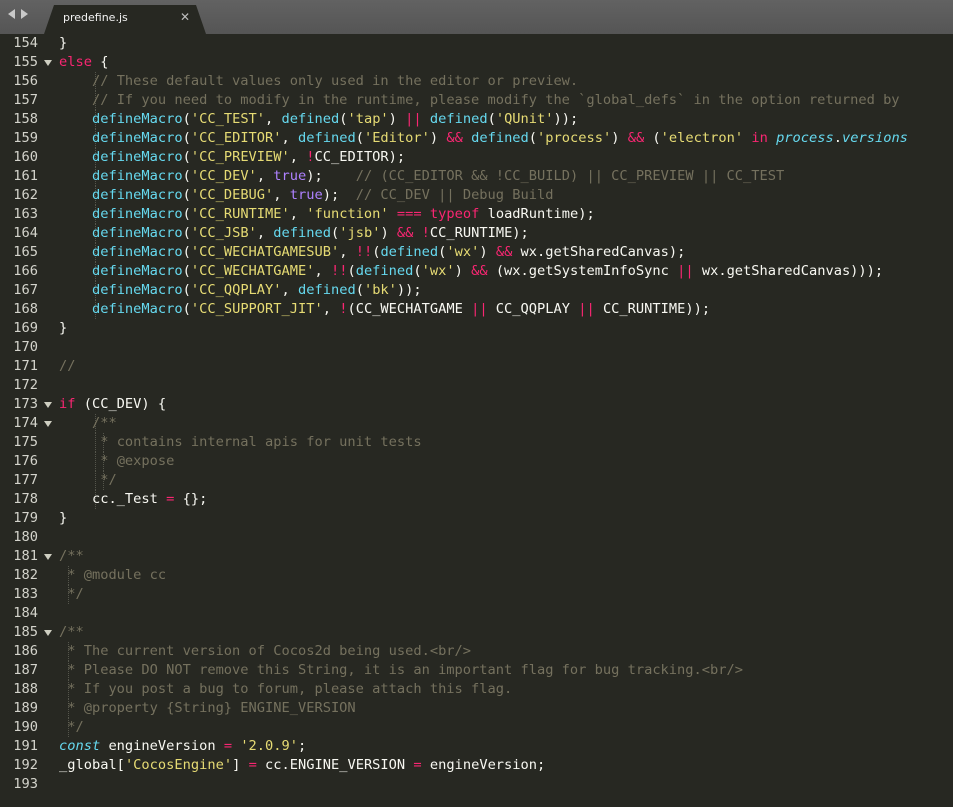 The width and height of the screenshot is (953, 807). What do you see at coordinates (232, 195) in the screenshot?
I see `code-token: 'CC_DEBUG'` at bounding box center [232, 195].